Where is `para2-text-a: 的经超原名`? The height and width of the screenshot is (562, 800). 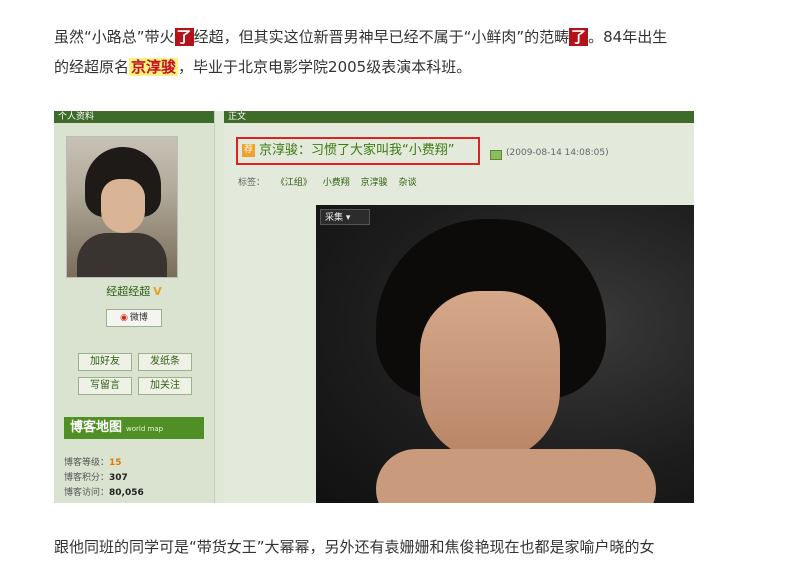
para2-text-a: 的经超原名 is located at coordinates (92, 67).